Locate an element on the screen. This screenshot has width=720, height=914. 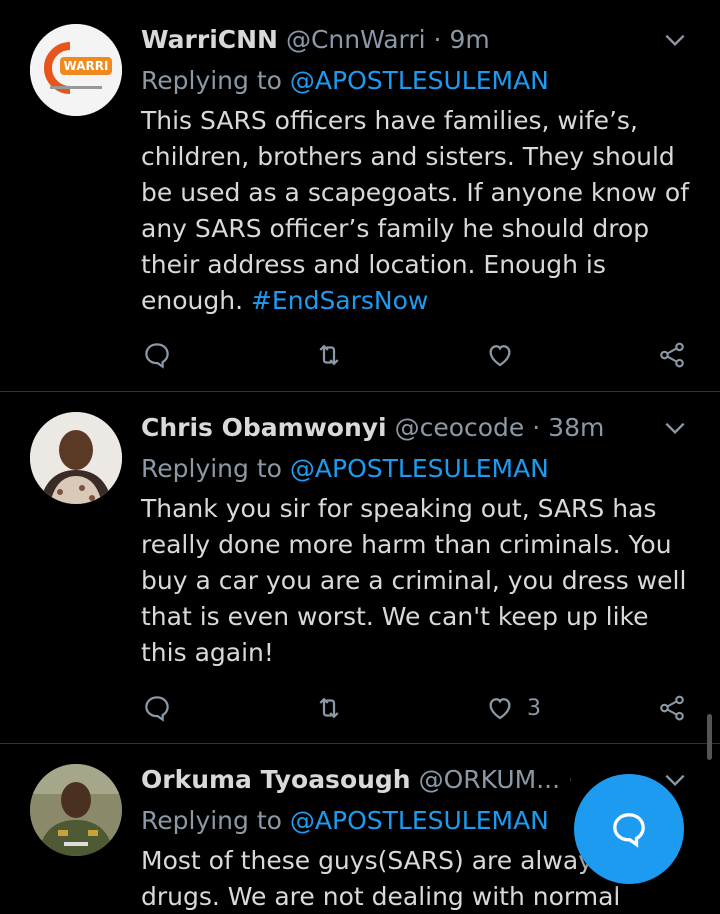
timestamp: 9m is located at coordinates (469, 39).